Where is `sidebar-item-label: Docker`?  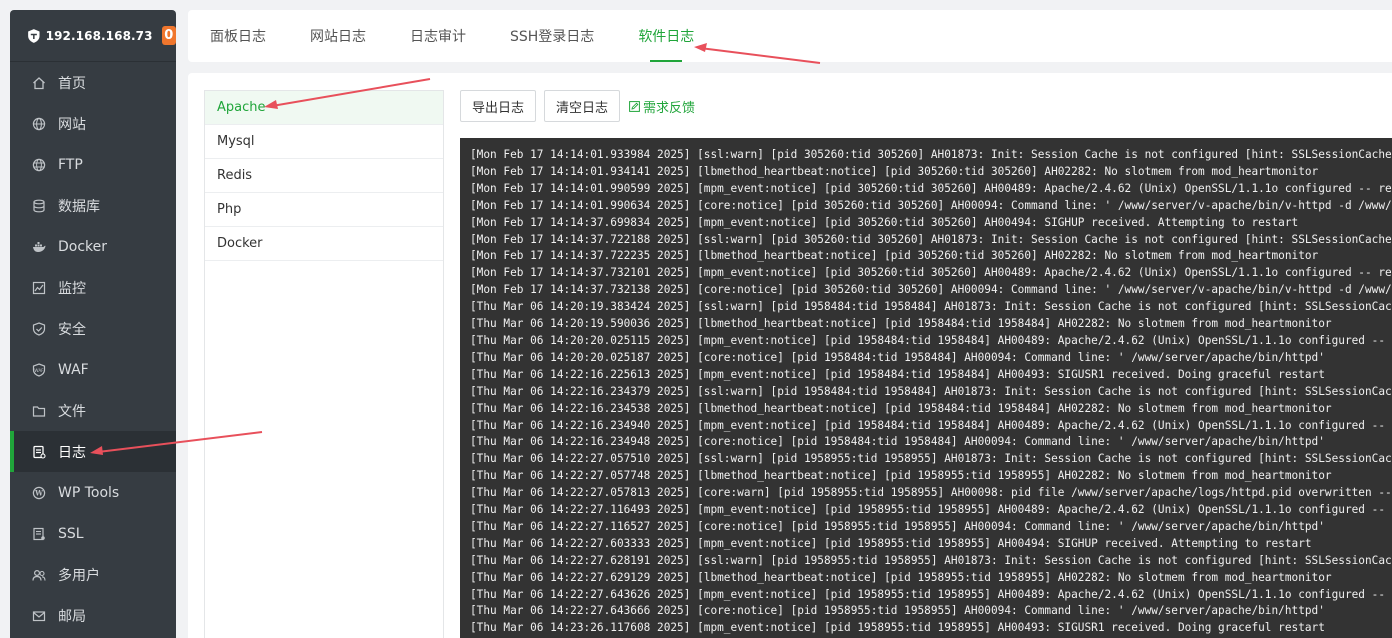
sidebar-item-label: Docker is located at coordinates (83, 246).